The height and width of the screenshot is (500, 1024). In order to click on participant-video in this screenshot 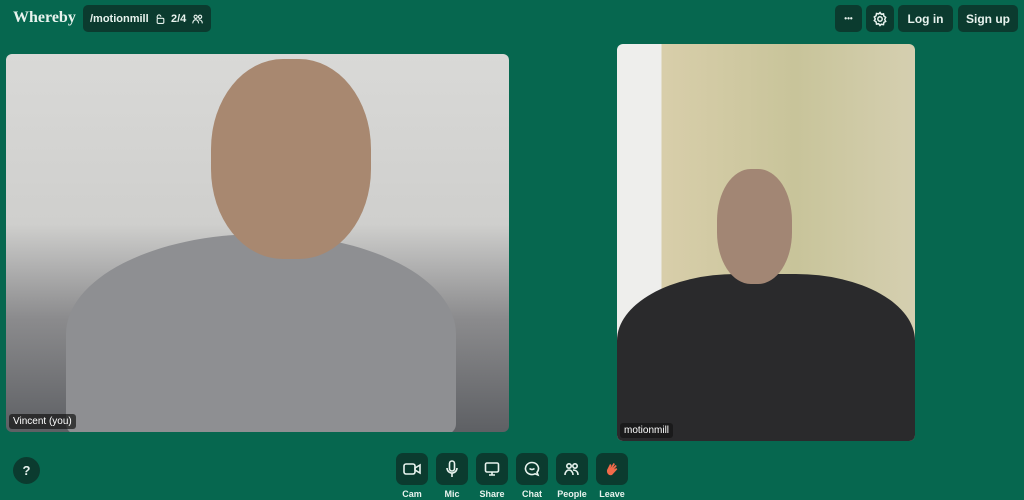, I will do `click(766, 357)`.